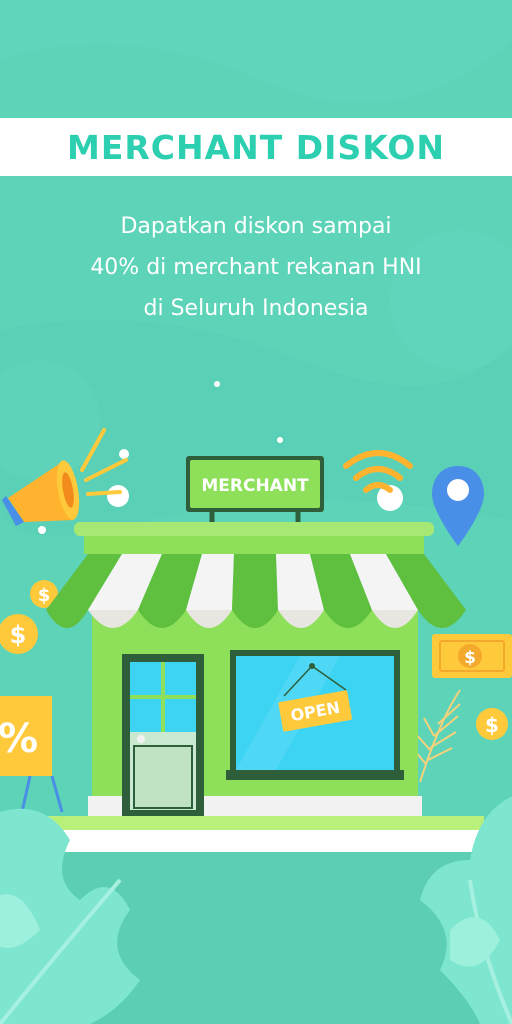 This screenshot has height=1024, width=512. I want to click on ground-strip, so click(254, 823).